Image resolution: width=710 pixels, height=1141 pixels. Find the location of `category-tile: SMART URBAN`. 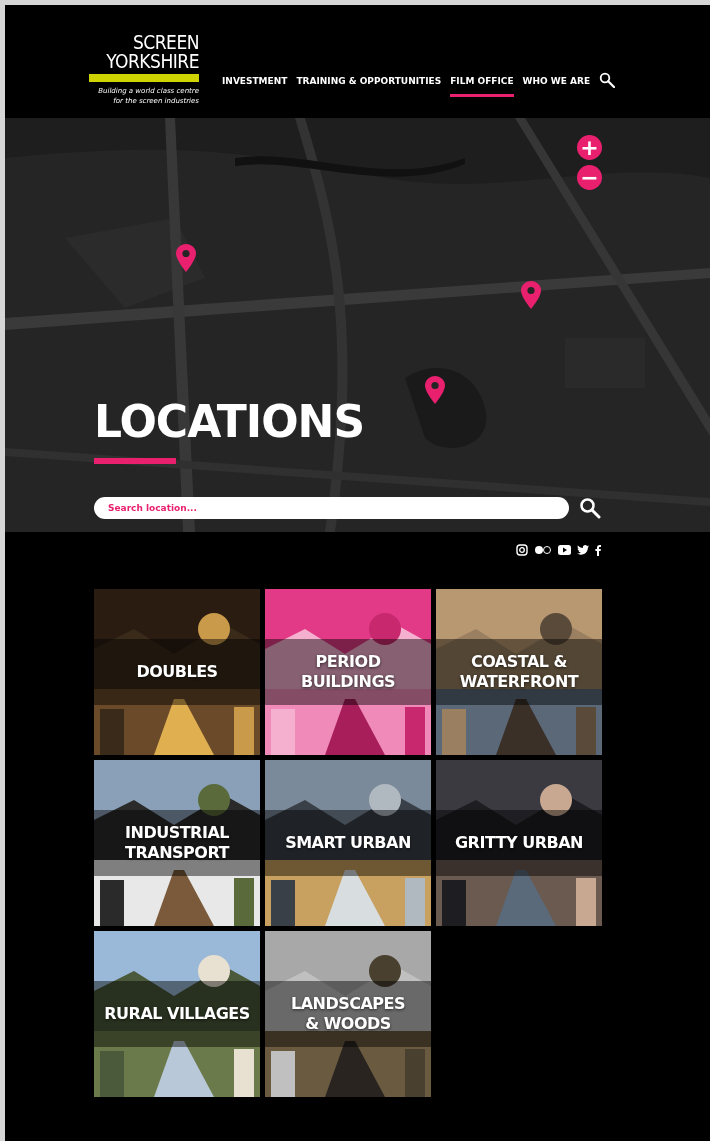

category-tile: SMART URBAN is located at coordinates (348, 843).